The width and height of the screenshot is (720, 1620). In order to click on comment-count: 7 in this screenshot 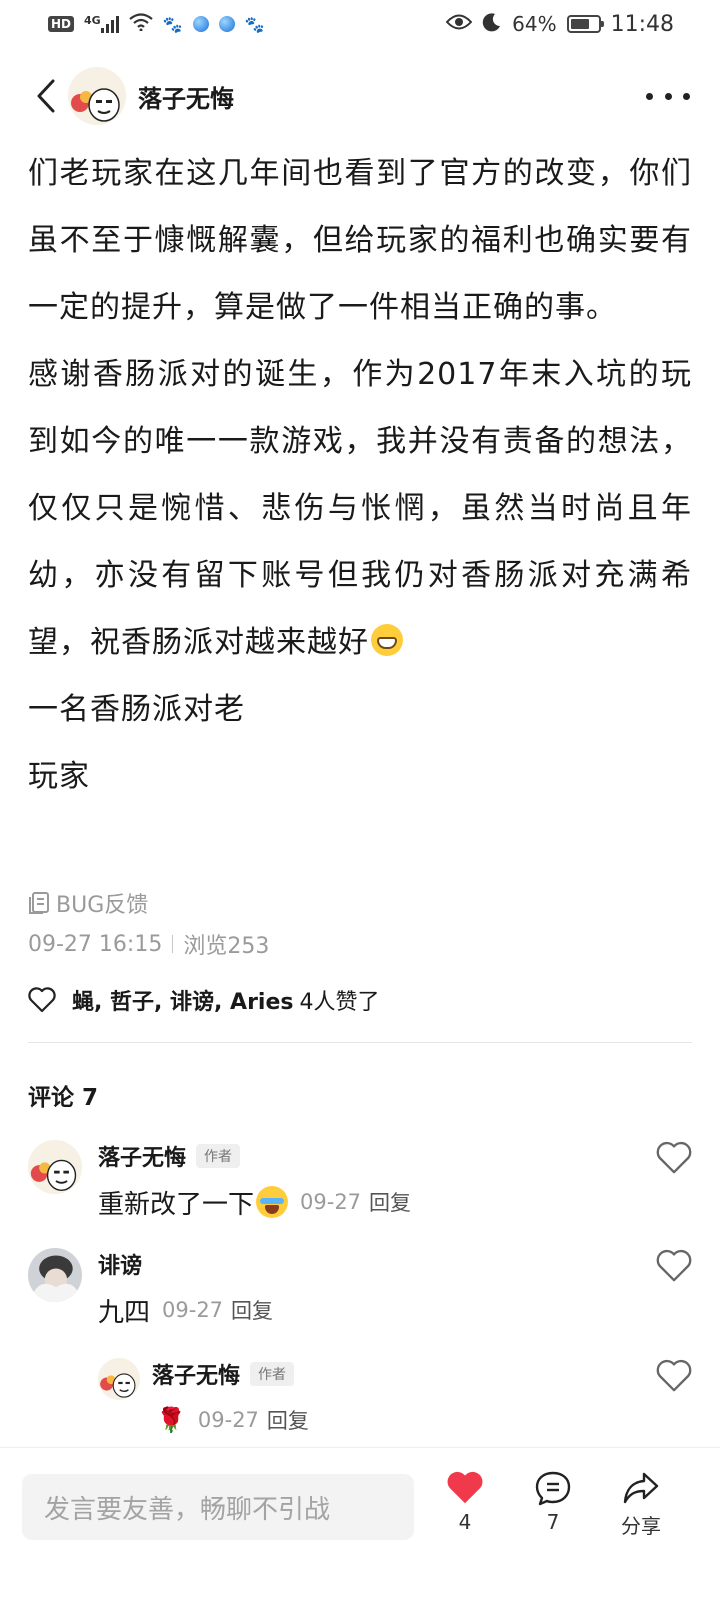, I will do `click(553, 1522)`.